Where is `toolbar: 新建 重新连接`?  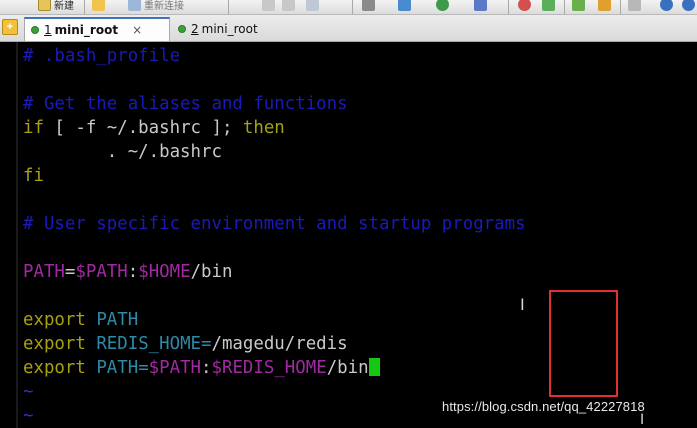 toolbar: 新建 重新连接 is located at coordinates (348, 7).